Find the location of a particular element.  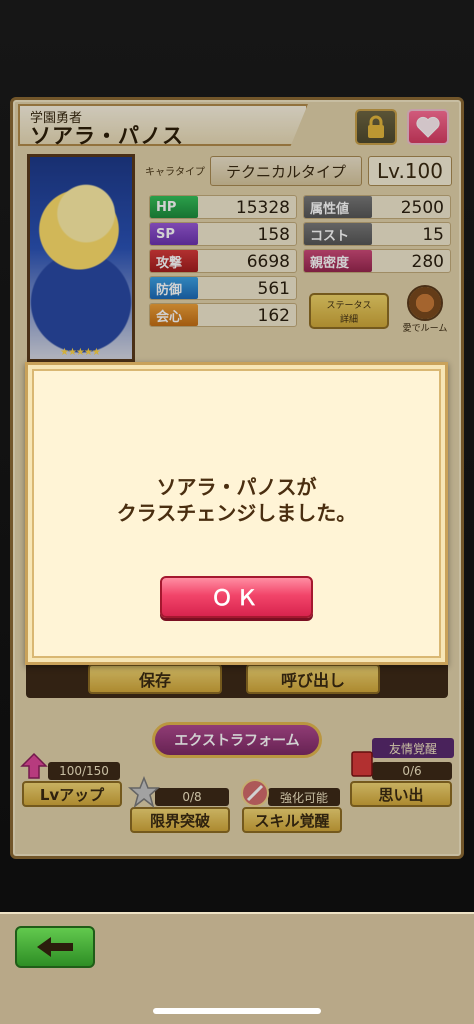

dialog-message: ソアラ・パノスが クラスチェンジしました。 is located at coordinates (236, 500).